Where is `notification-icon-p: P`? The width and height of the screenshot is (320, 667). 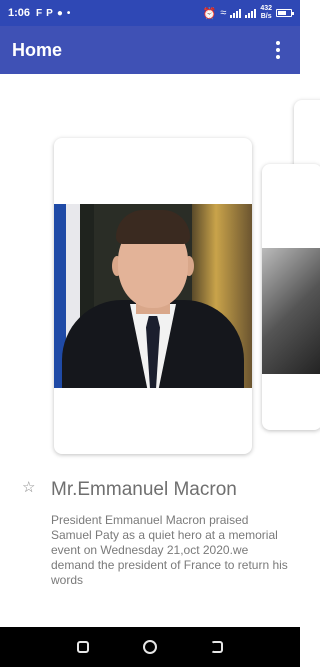
notification-icon-p: P is located at coordinates (49, 13).